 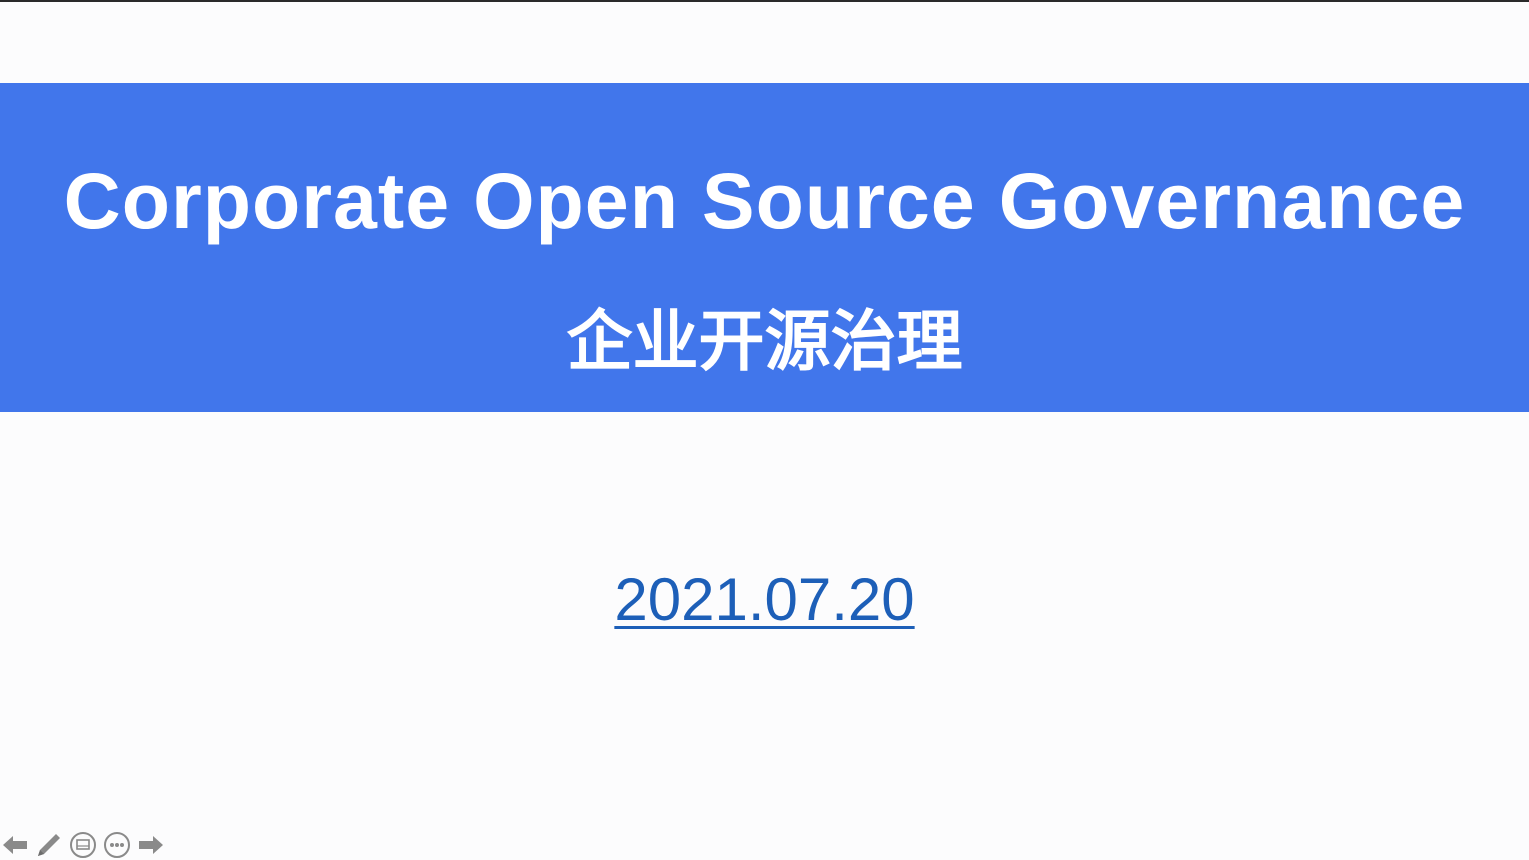 I want to click on next-slide-button, so click(x=151, y=845).